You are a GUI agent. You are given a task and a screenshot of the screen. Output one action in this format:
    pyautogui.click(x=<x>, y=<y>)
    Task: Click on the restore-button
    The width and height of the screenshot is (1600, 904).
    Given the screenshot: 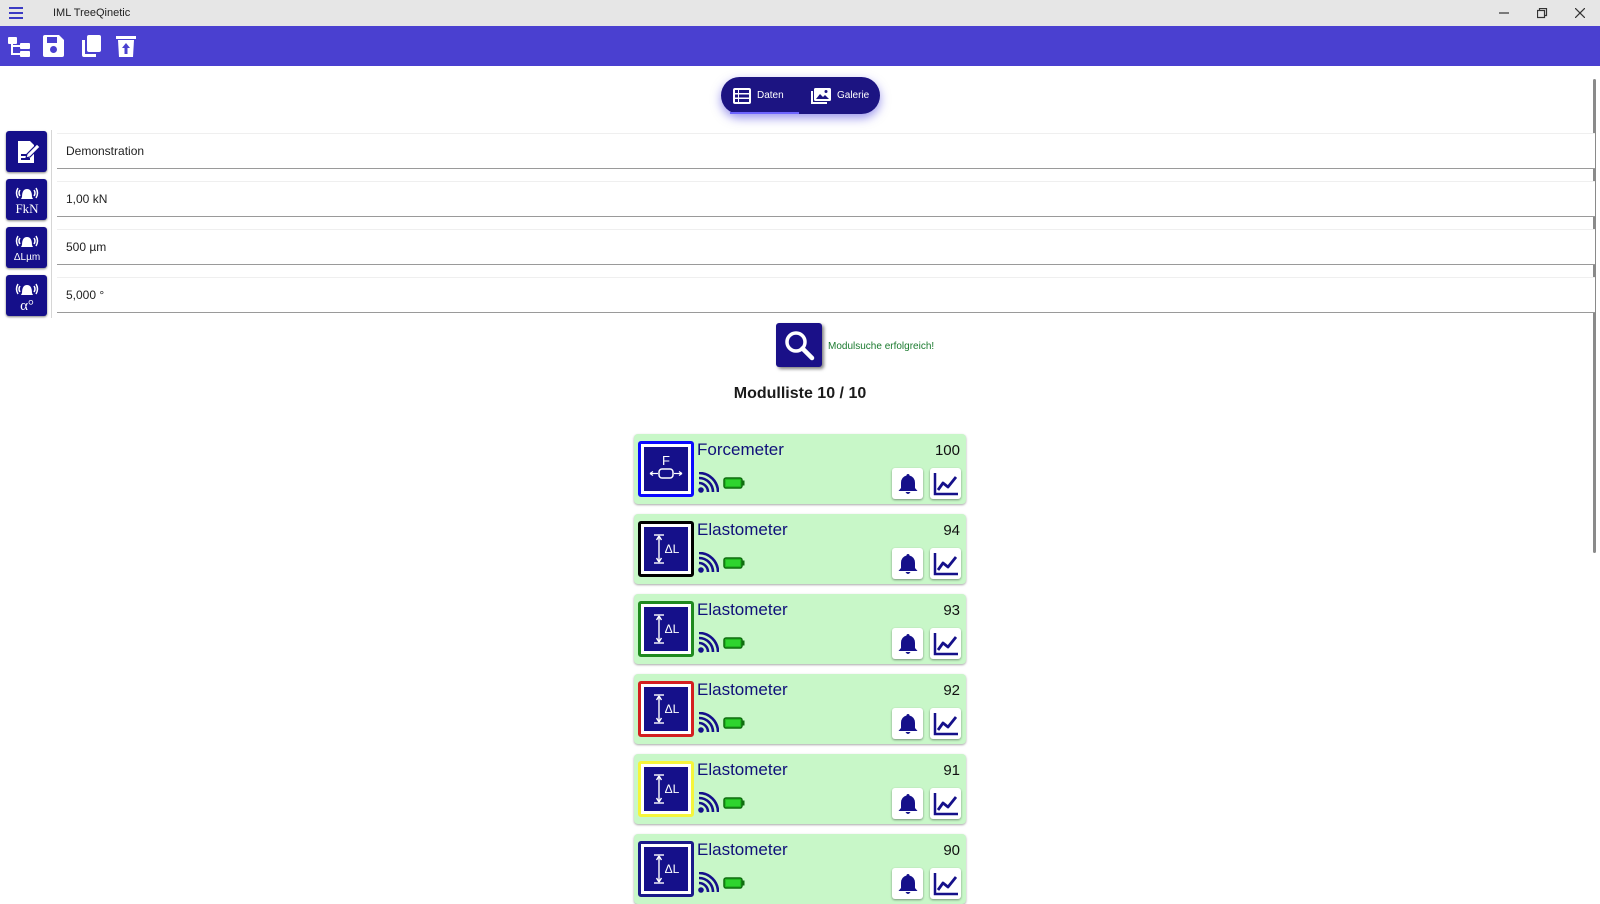 What is the action you would take?
    pyautogui.click(x=1542, y=13)
    